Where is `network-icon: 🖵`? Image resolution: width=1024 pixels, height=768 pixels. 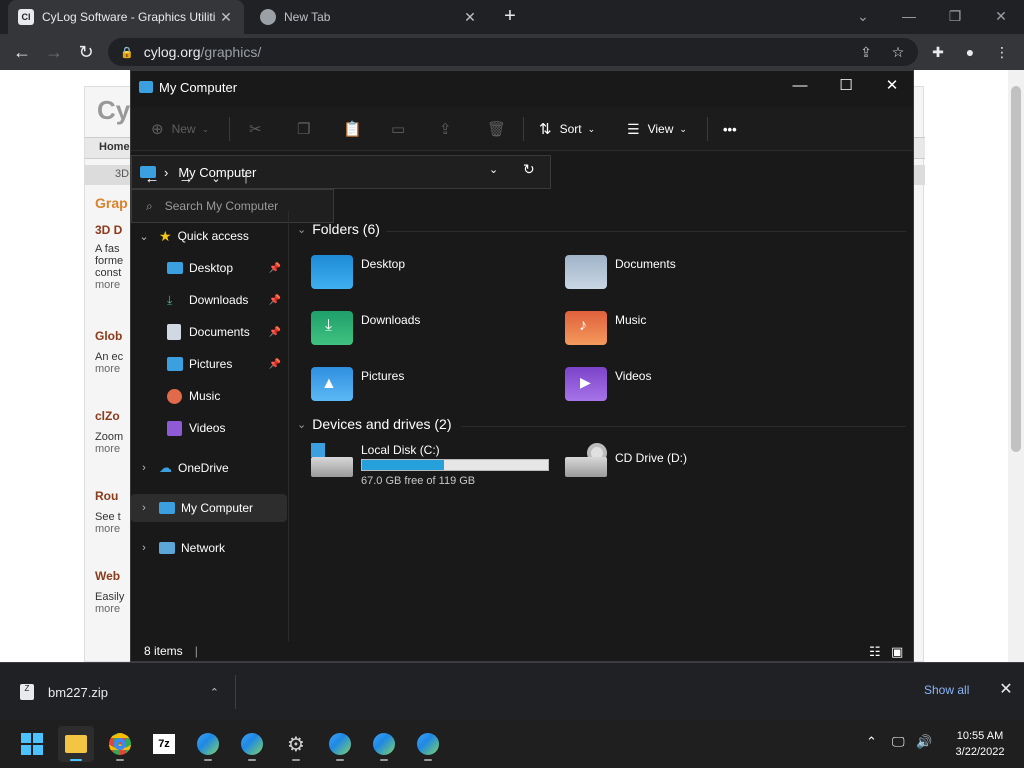 network-icon: 🖵 is located at coordinates (898, 742).